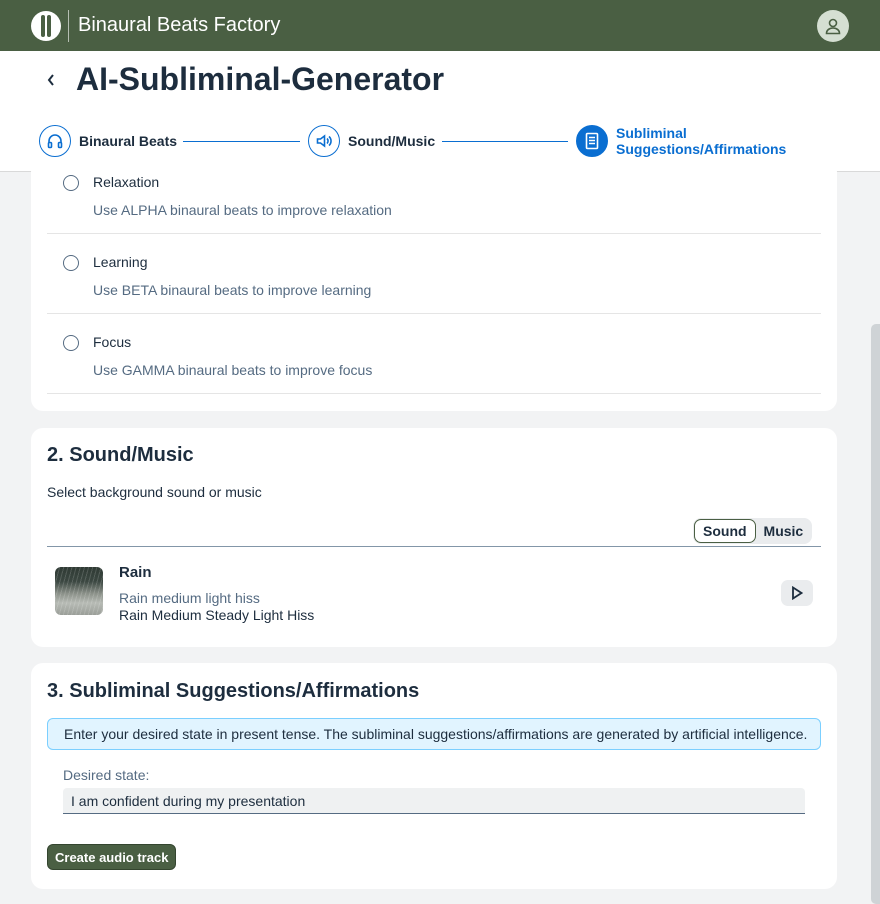 Image resolution: width=880 pixels, height=904 pixels. I want to click on logo-icon, so click(46, 26).